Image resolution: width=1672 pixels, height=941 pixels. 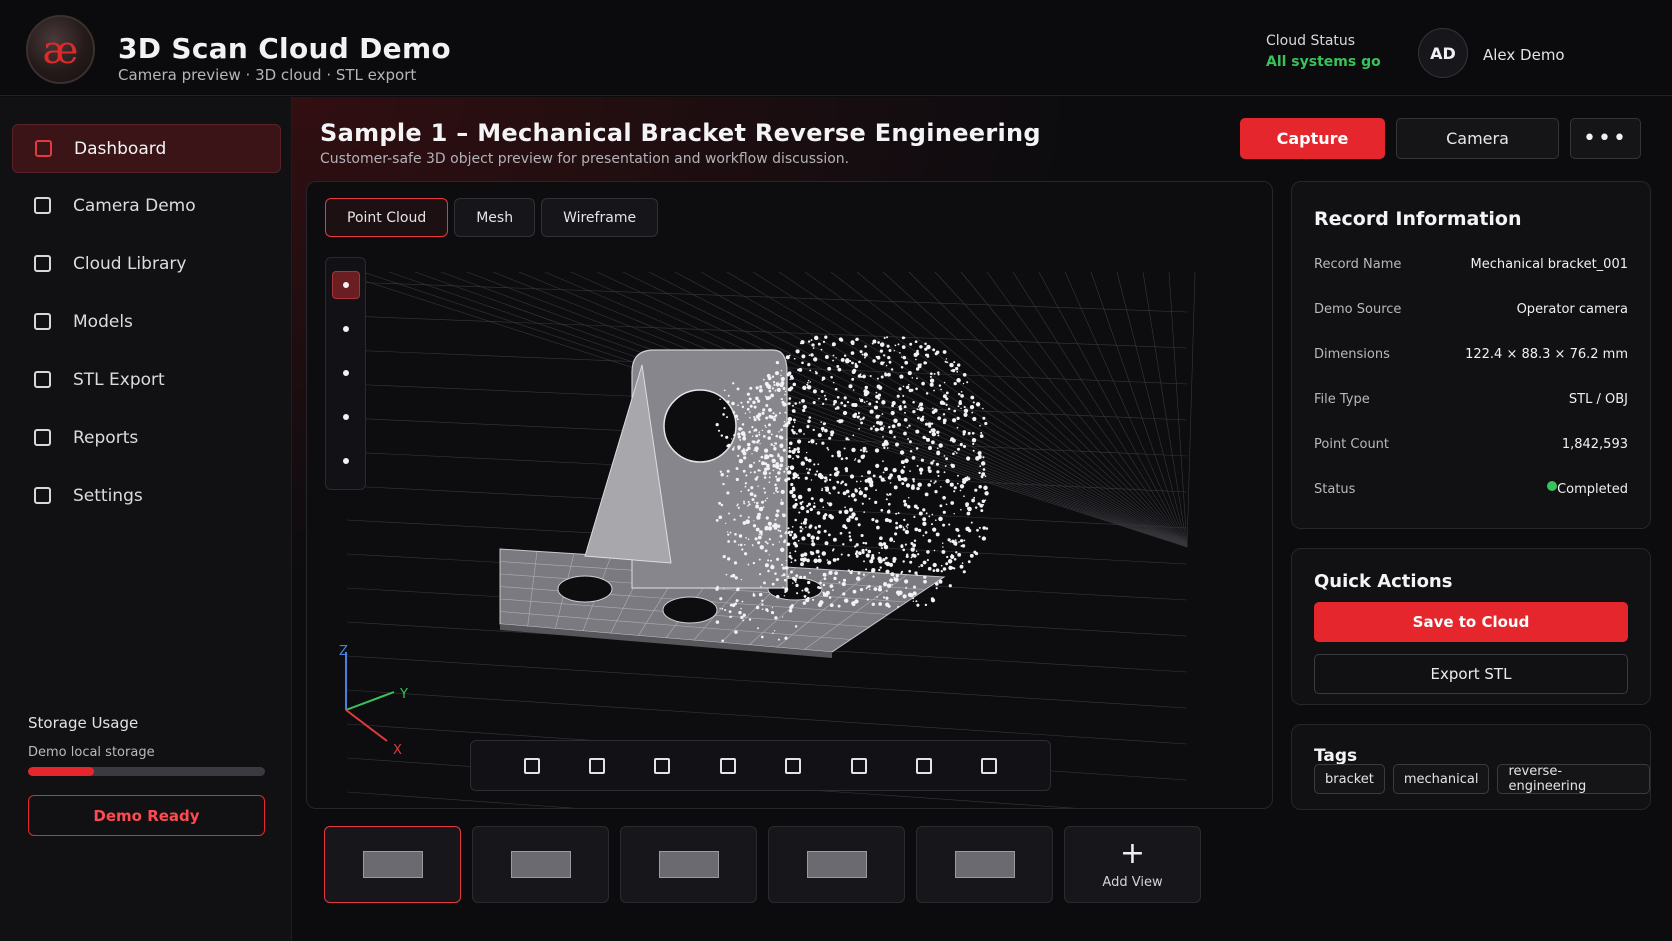 What do you see at coordinates (1335, 489) in the screenshot?
I see `info-key: Status` at bounding box center [1335, 489].